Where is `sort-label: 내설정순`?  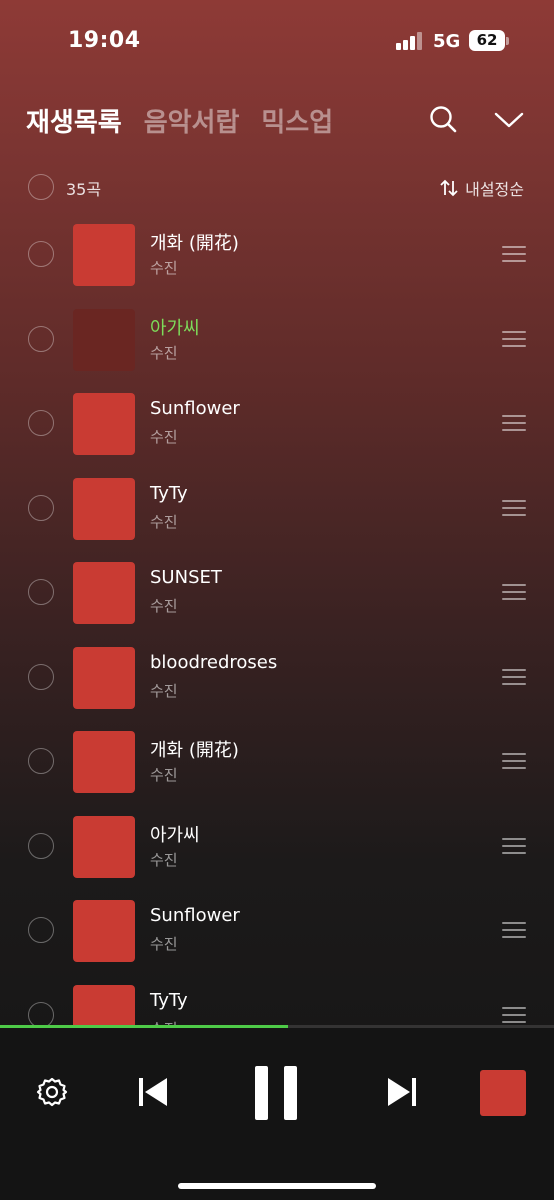
sort-label: 내설정순 is located at coordinates (494, 189).